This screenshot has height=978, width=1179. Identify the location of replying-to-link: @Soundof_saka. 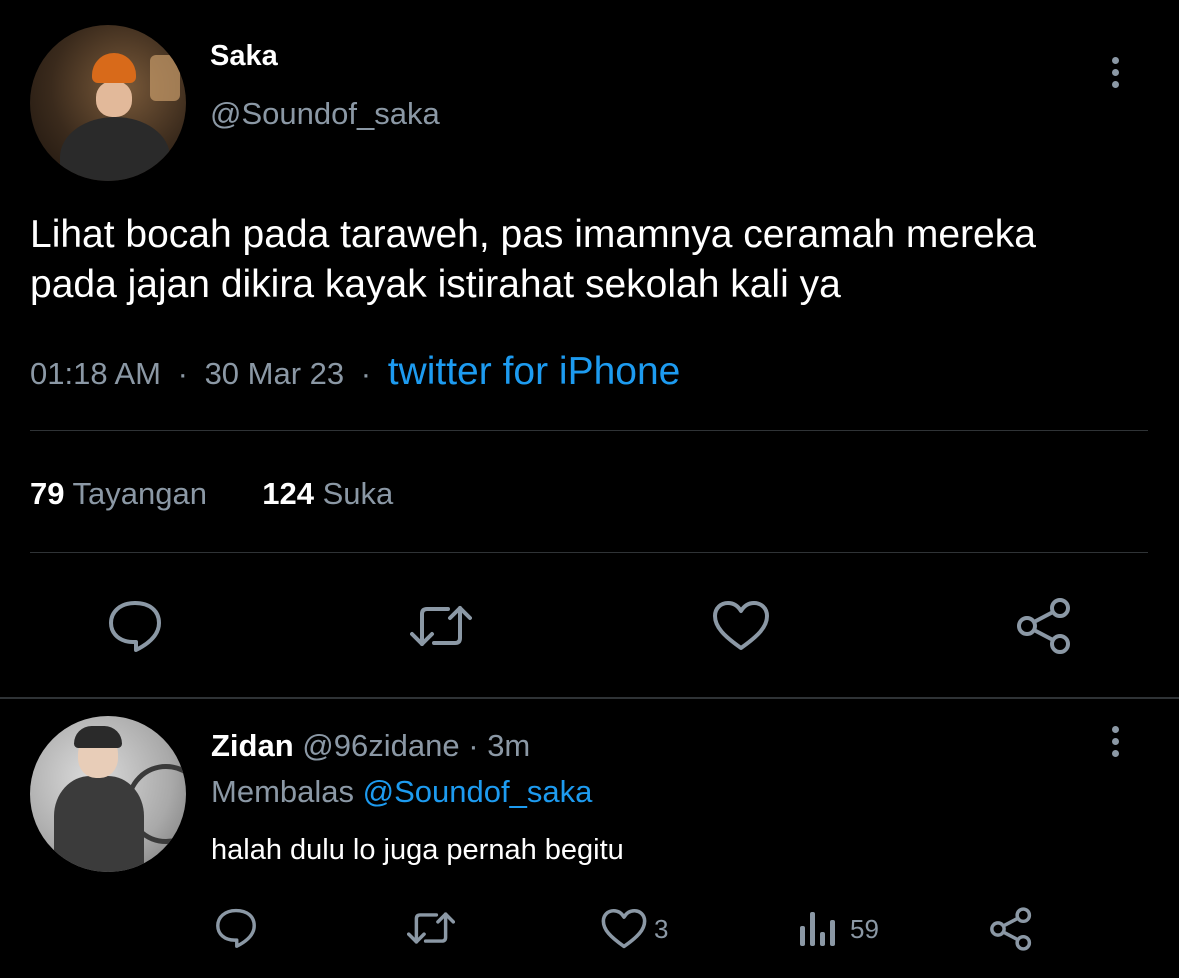
(478, 791).